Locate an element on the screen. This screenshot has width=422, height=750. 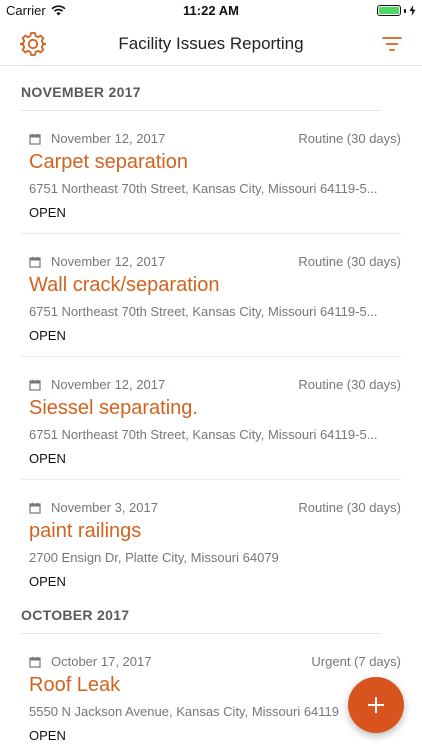
issue-priority: Urgent (7 days) is located at coordinates (356, 661).